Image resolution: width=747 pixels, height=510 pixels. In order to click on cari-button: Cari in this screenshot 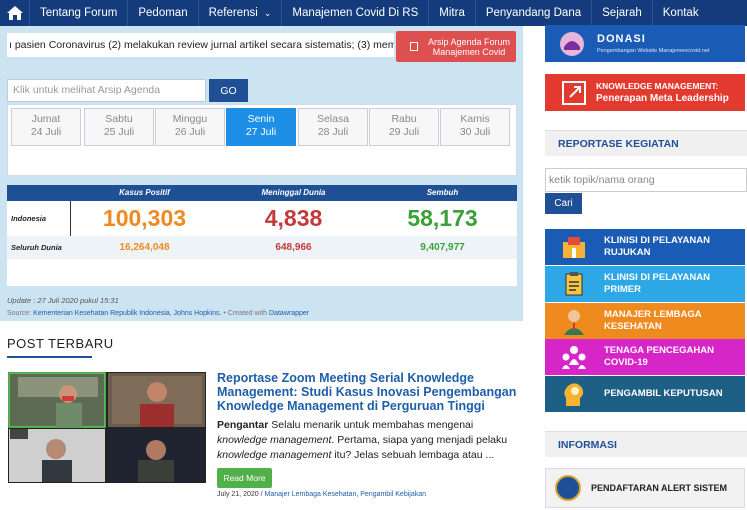, I will do `click(563, 203)`.